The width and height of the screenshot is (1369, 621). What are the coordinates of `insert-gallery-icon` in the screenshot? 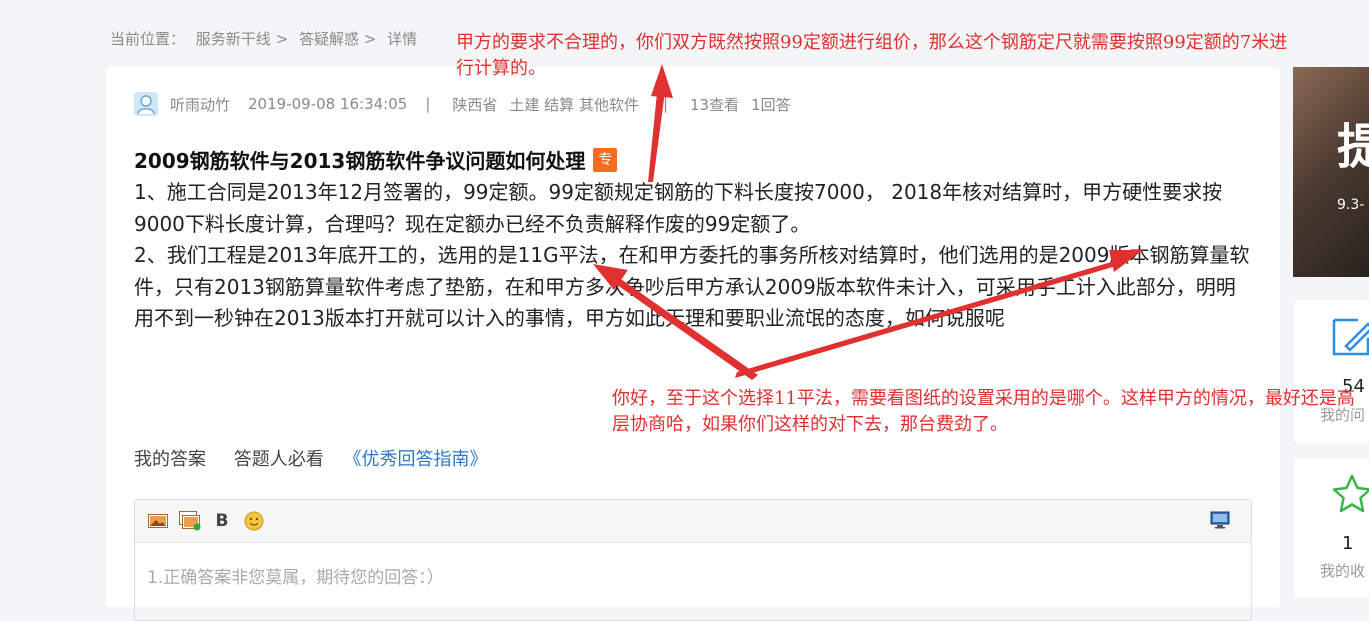 It's located at (190, 521).